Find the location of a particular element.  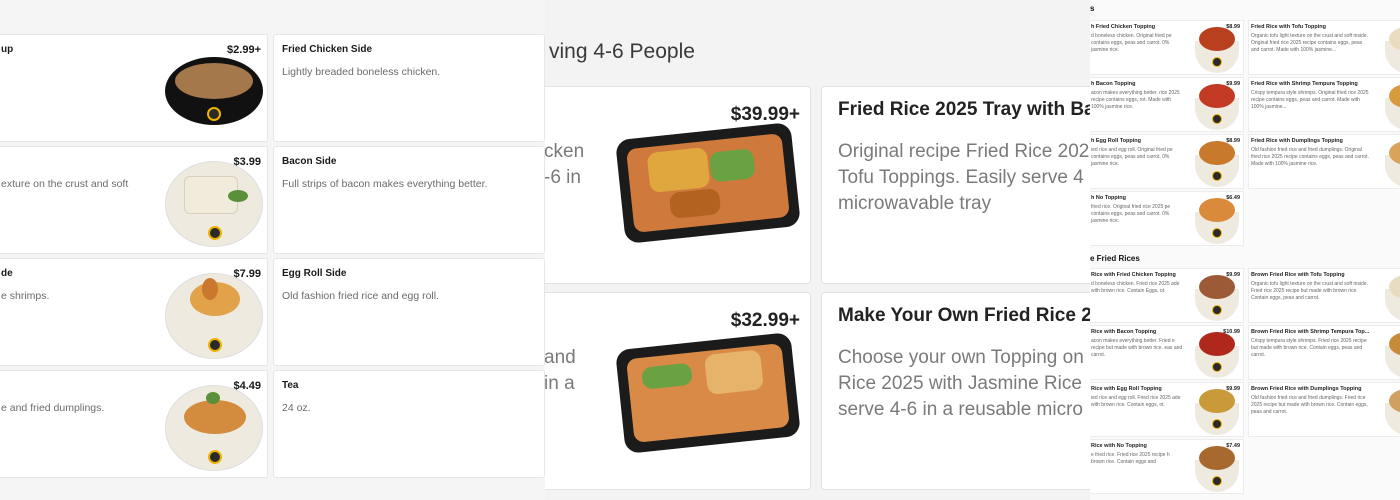

soup-bowl-image is located at coordinates (214, 91).